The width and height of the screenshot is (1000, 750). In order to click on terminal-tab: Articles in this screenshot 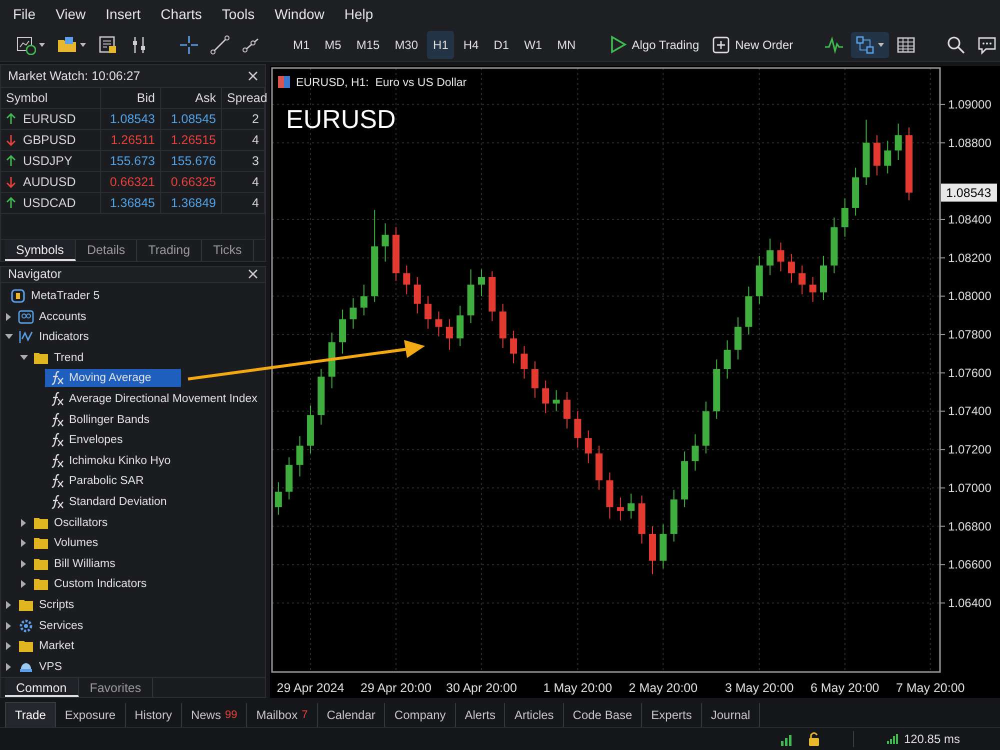, I will do `click(534, 715)`.